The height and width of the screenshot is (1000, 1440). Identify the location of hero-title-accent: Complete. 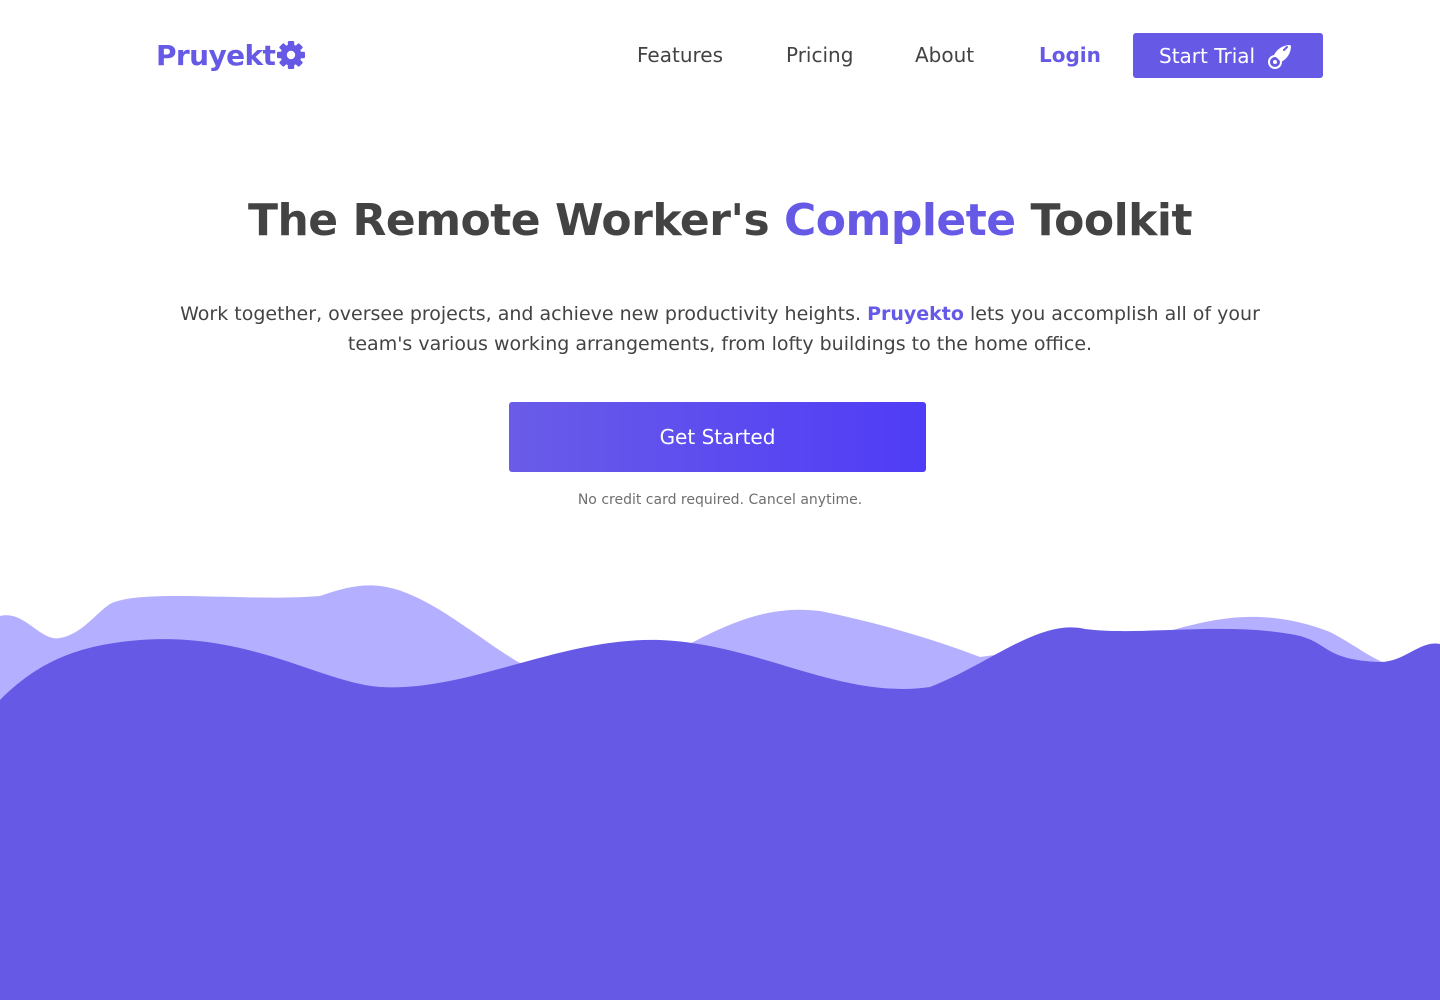
(899, 220).